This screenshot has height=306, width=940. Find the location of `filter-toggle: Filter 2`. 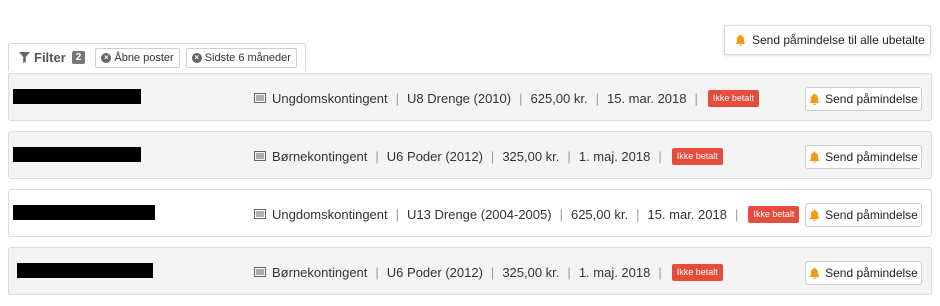

filter-toggle: Filter 2 is located at coordinates (54, 57).